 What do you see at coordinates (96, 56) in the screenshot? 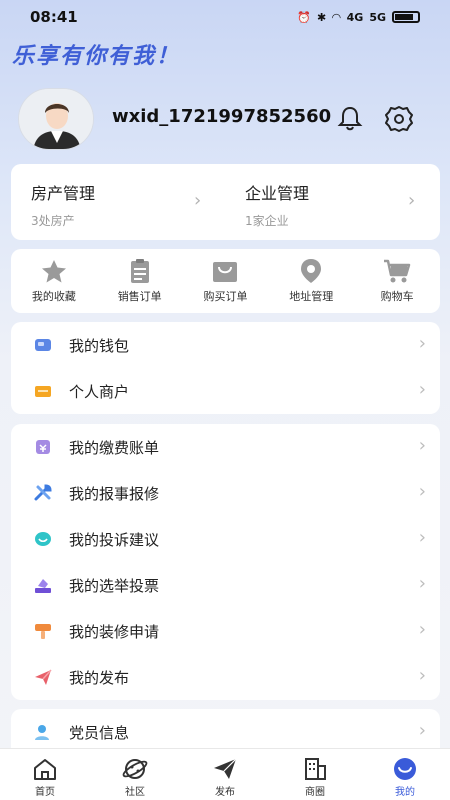
I see `slogan: 乐享有你有我！` at bounding box center [96, 56].